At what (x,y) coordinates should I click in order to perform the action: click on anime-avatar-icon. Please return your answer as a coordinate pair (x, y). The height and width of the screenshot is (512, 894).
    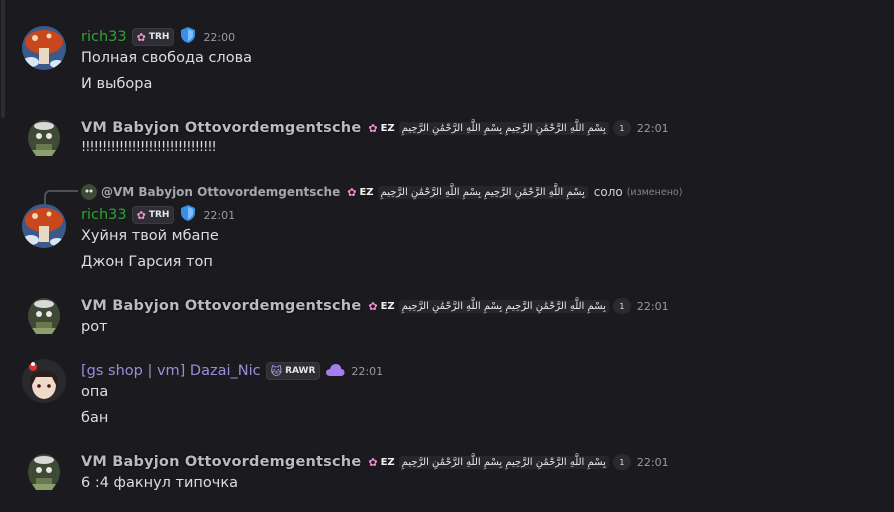
    Looking at the image, I should click on (44, 381).